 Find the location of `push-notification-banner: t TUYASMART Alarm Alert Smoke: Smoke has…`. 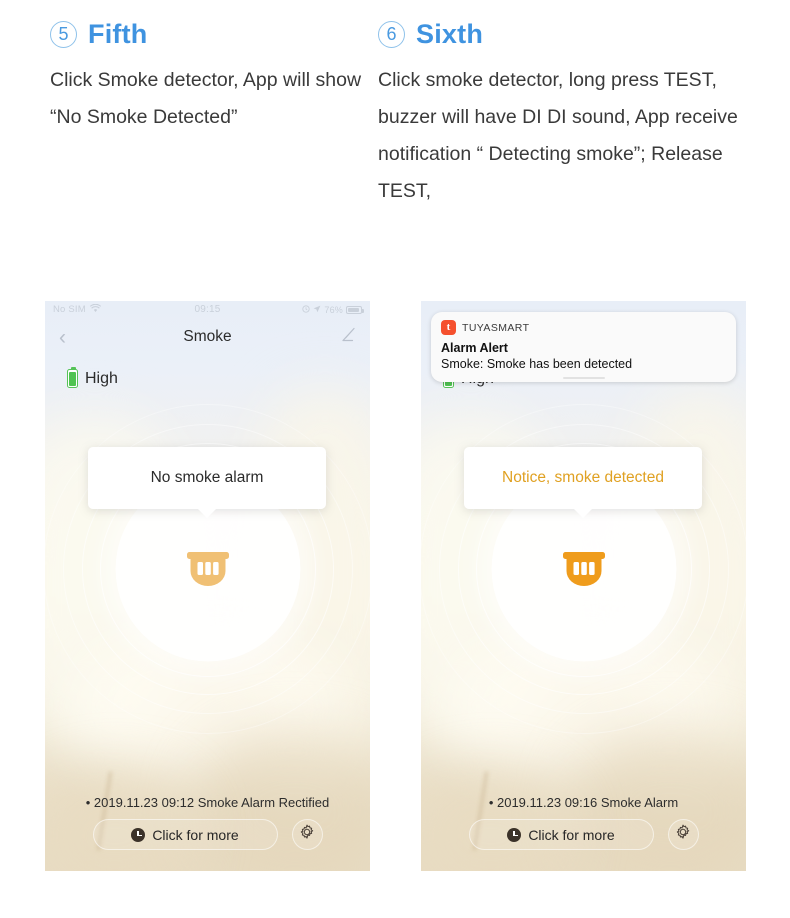

push-notification-banner: t TUYASMART Alarm Alert Smoke: Smoke has… is located at coordinates (583, 347).